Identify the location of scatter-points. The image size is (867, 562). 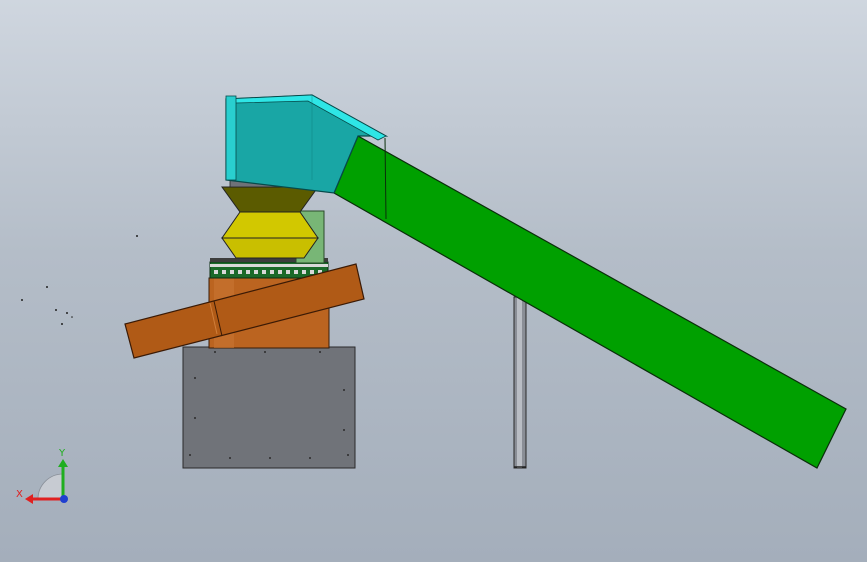
(79, 280).